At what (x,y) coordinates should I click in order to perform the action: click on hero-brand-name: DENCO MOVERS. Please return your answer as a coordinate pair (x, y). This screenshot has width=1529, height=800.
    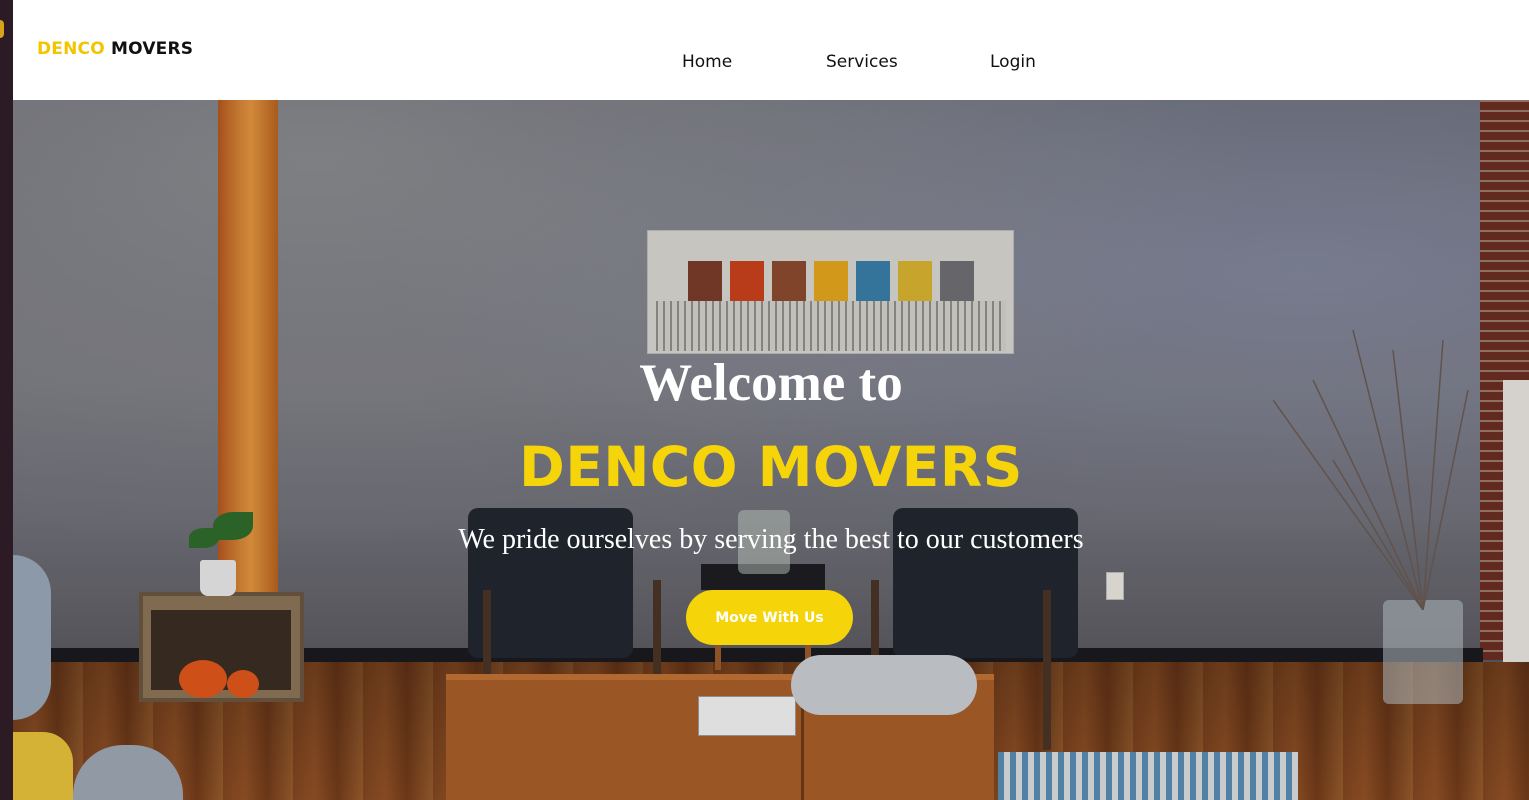
    Looking at the image, I should click on (771, 467).